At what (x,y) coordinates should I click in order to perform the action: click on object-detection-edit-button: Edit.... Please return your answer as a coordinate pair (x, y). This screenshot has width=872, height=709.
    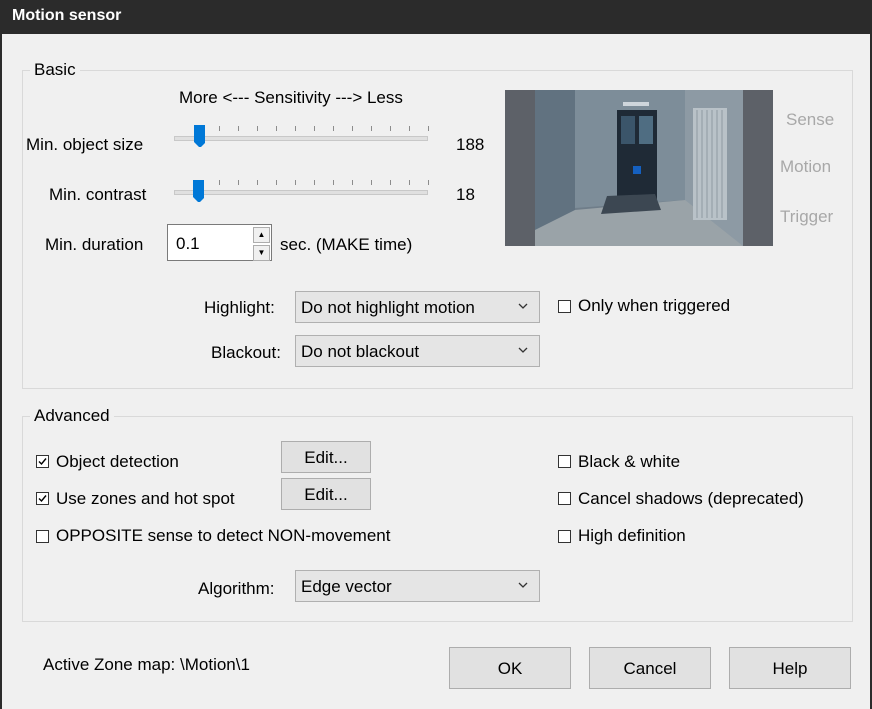
    Looking at the image, I should click on (326, 457).